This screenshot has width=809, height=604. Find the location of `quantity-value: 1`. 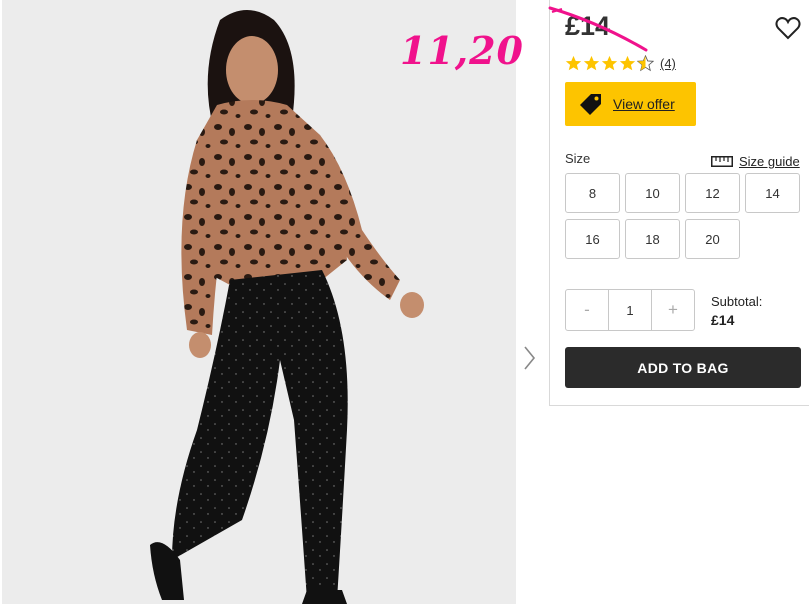

quantity-value: 1 is located at coordinates (630, 310).